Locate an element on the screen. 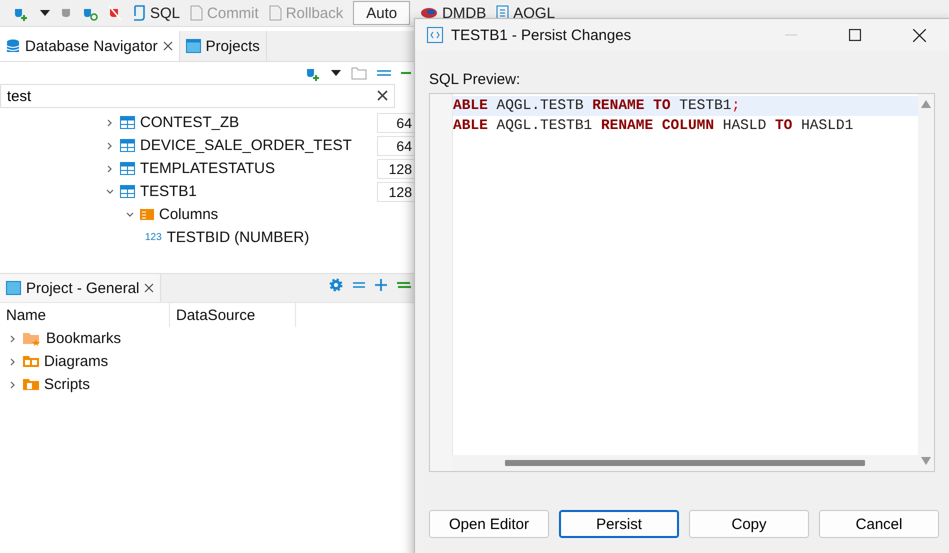 The width and height of the screenshot is (949, 553). column-header: DataSource is located at coordinates (233, 315).